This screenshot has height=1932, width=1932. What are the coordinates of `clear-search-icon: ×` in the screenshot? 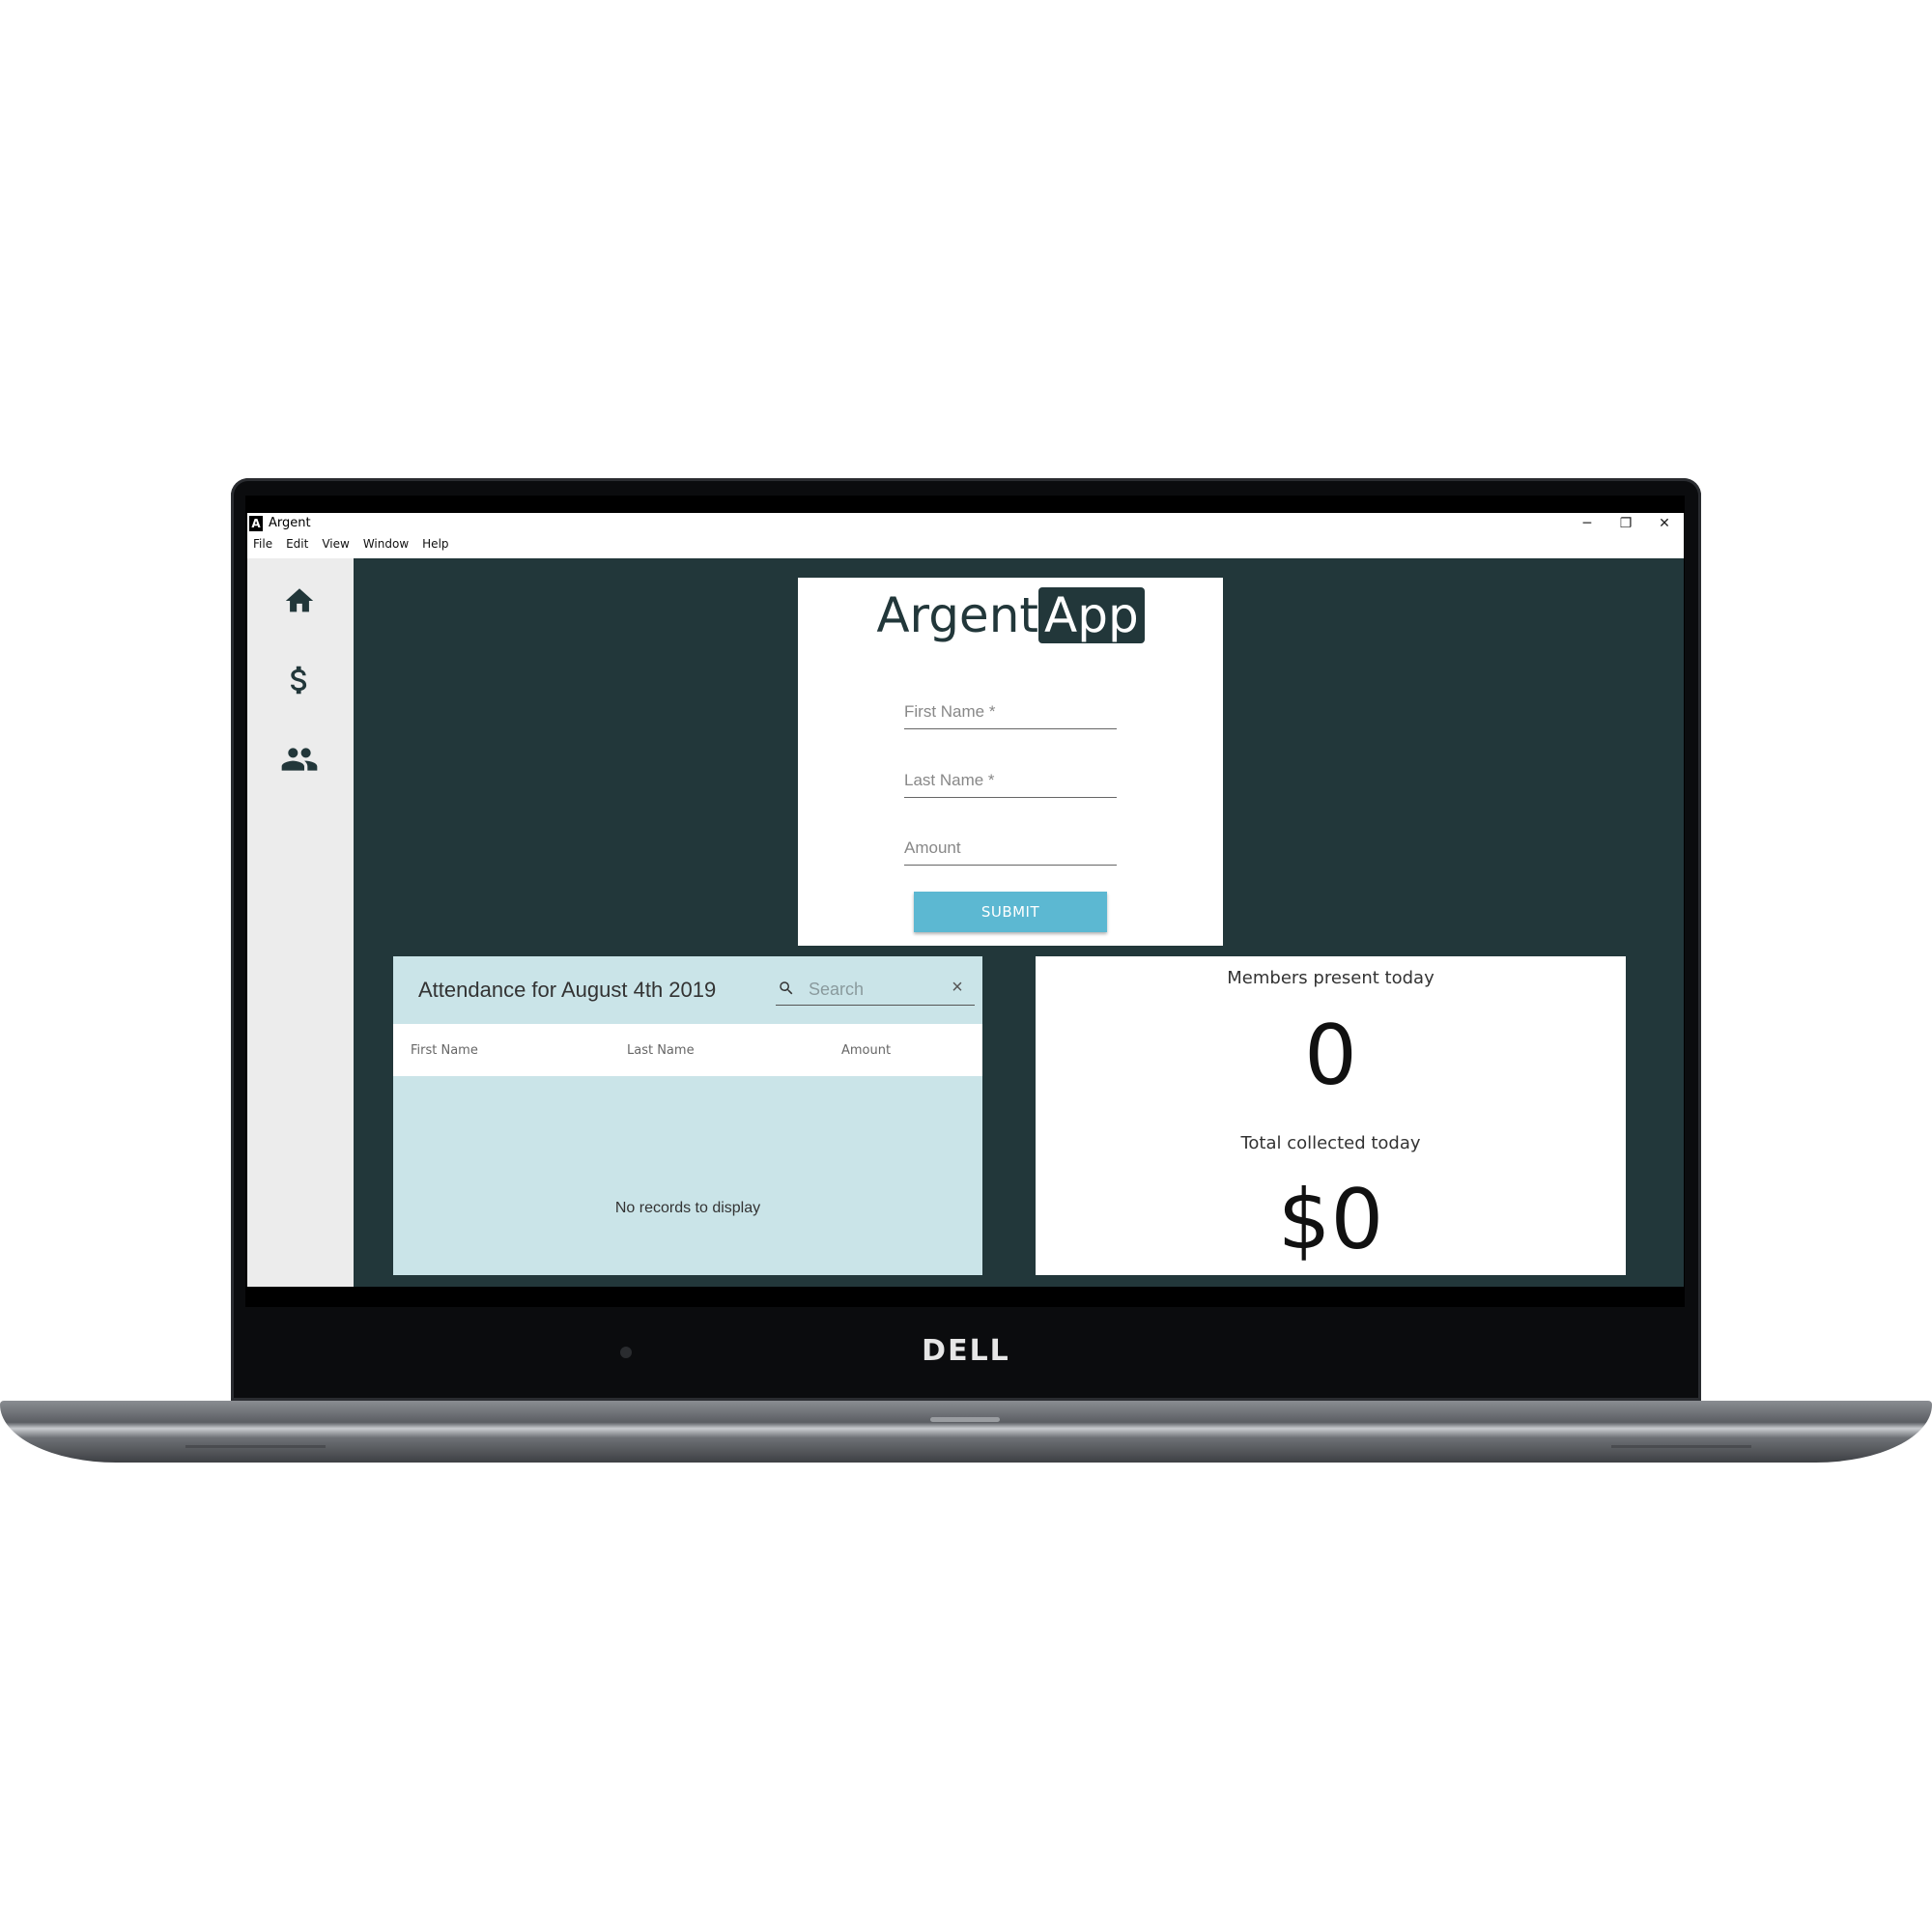 It's located at (957, 987).